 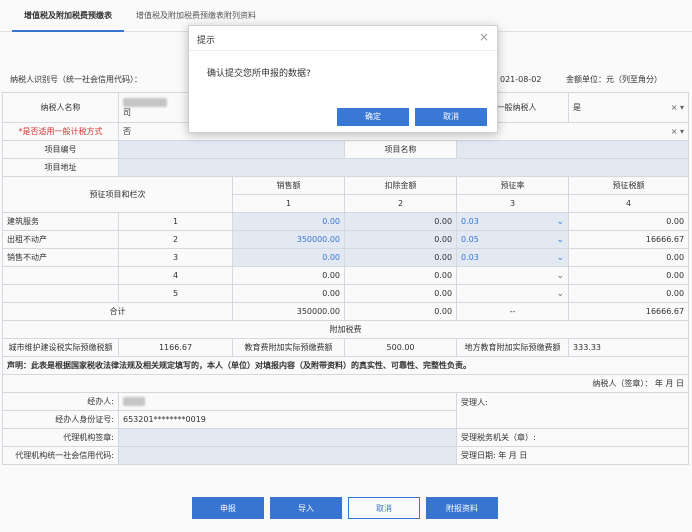 I want to click on dialog-ok-button: 确定, so click(x=373, y=117).